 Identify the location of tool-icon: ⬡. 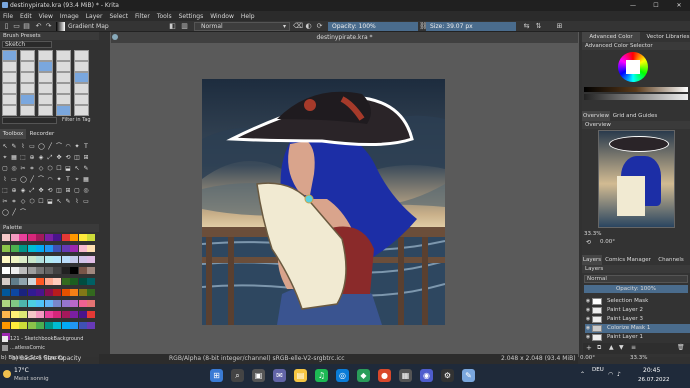
(32, 202).